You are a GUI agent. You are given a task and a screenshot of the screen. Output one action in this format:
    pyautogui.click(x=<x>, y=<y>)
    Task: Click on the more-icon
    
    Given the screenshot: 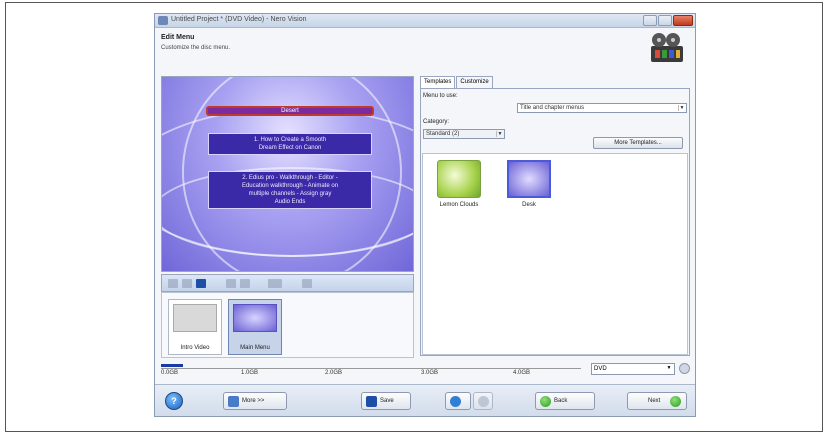 What is the action you would take?
    pyautogui.click(x=233, y=401)
    